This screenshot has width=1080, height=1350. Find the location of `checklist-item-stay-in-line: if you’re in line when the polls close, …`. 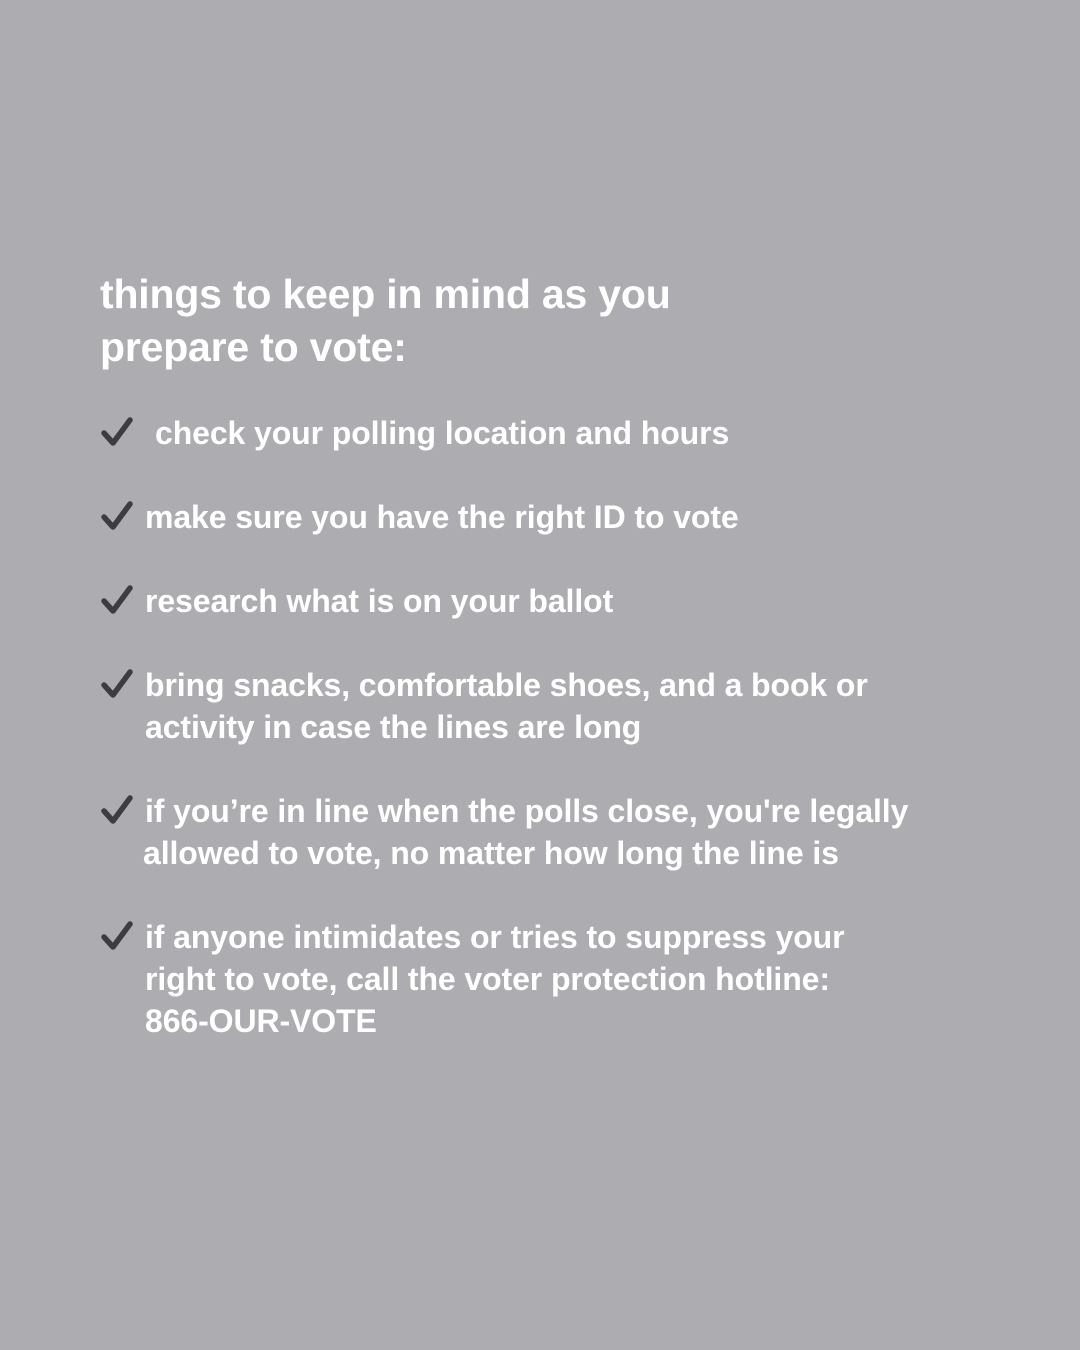

checklist-item-stay-in-line: if you’re in line when the polls close, … is located at coordinates (550, 832).